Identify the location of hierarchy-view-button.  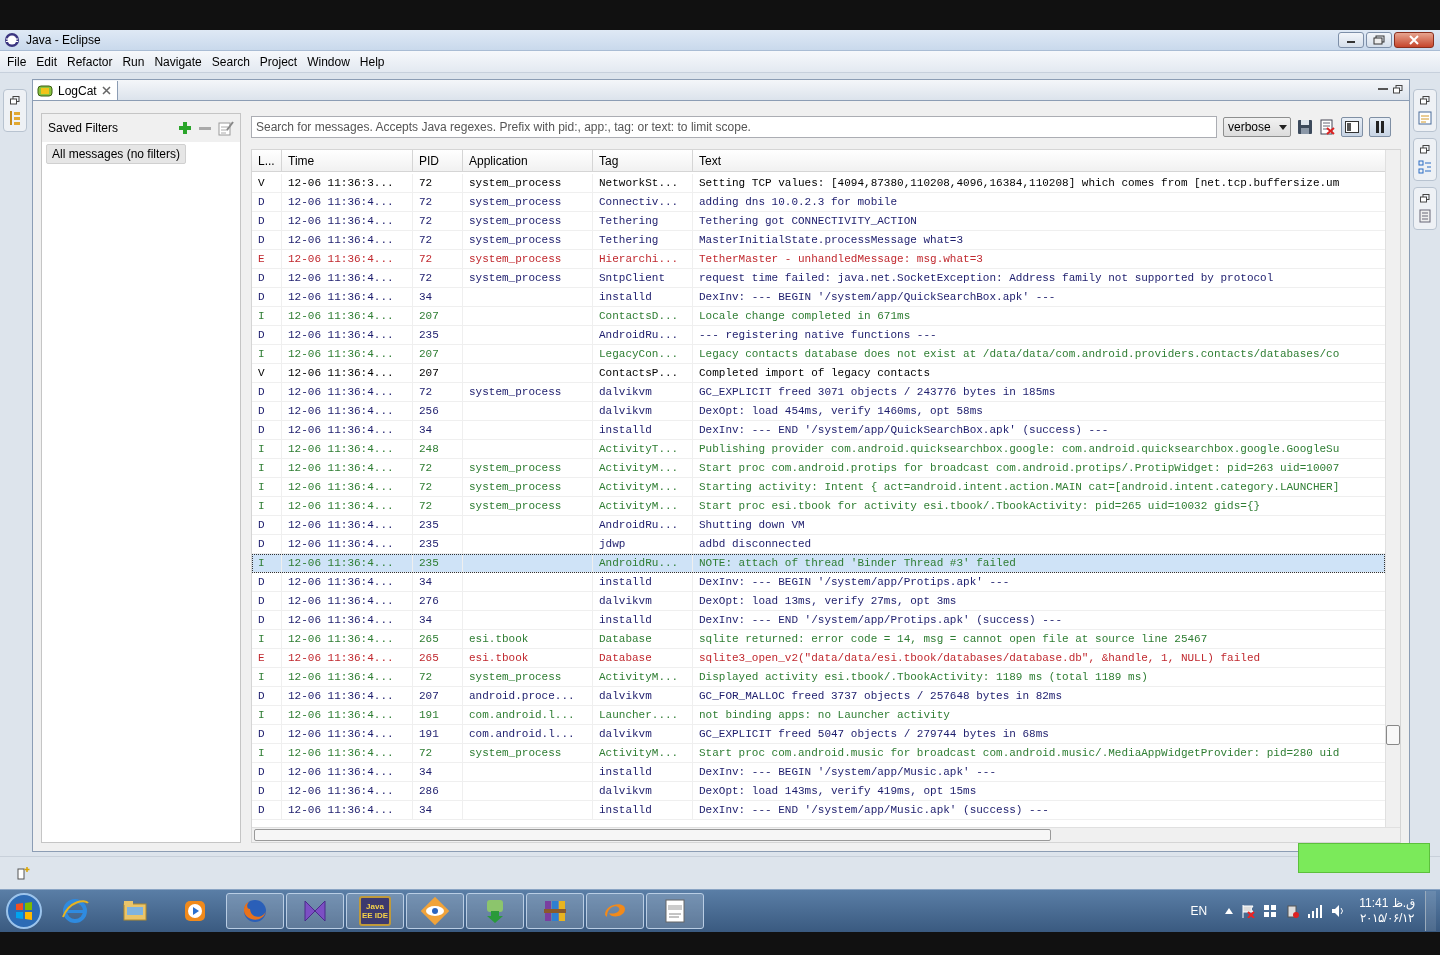
(15, 118).